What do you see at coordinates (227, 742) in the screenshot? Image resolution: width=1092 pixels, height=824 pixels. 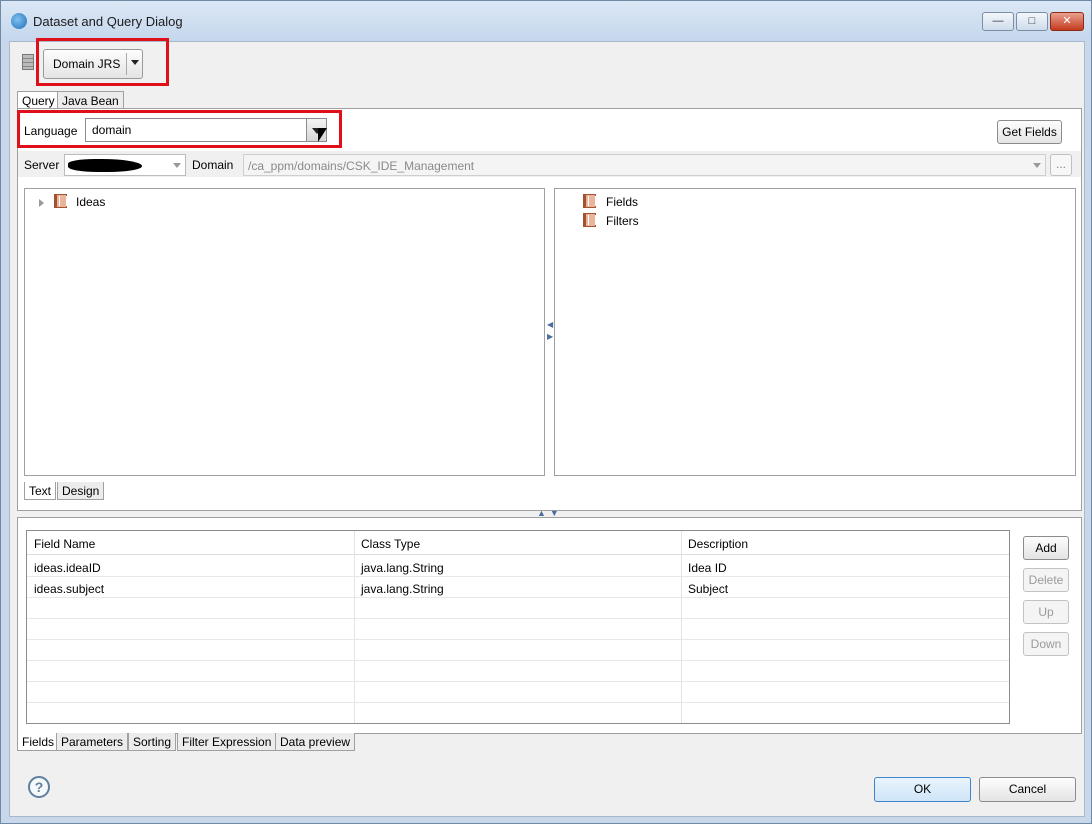 I see `tab-filter-expression: Filter Expression` at bounding box center [227, 742].